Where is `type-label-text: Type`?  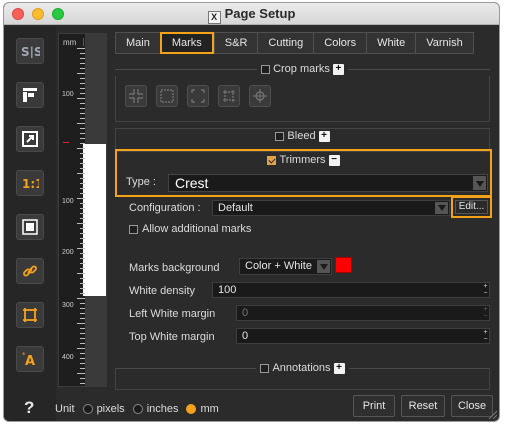 type-label-text: Type is located at coordinates (138, 182).